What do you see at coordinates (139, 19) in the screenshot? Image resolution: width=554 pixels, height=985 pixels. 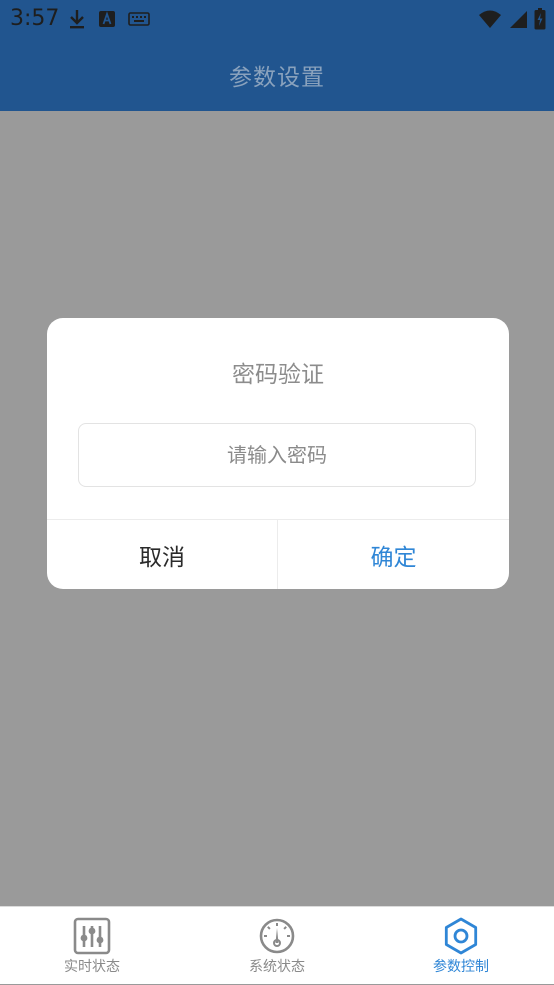 I see `keyboard-icon` at bounding box center [139, 19].